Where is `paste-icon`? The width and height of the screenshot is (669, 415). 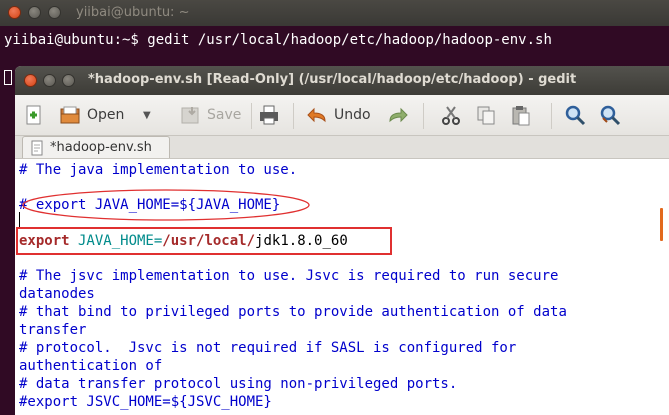 paste-icon is located at coordinates (521, 115).